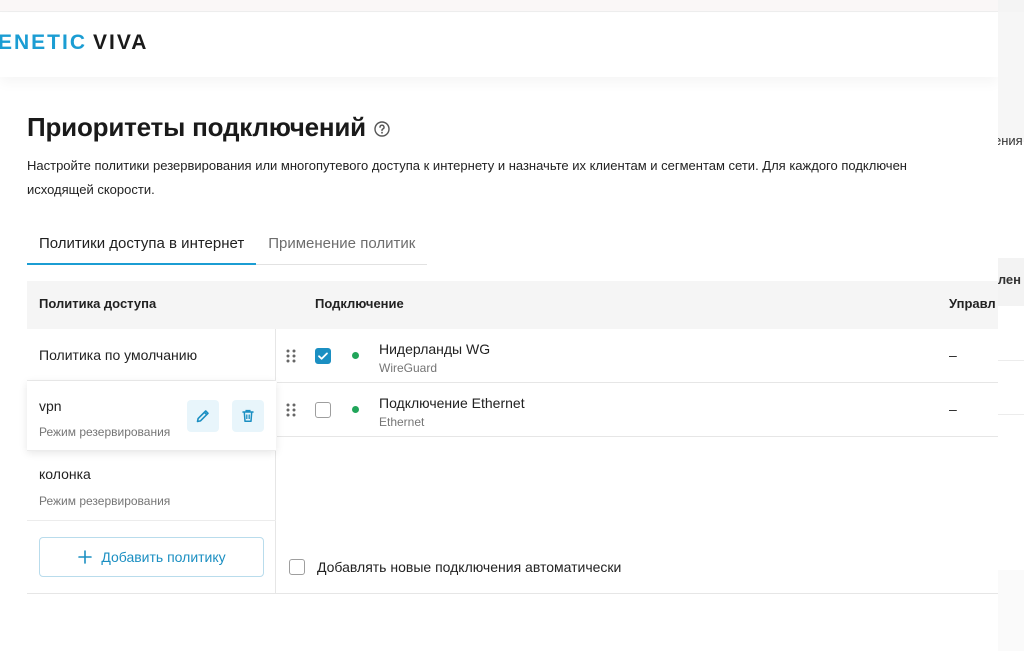 Image resolution: width=1024 pixels, height=651 pixels. I want to click on connection-row: Подключение Ethernet Ethernet –, so click(637, 410).